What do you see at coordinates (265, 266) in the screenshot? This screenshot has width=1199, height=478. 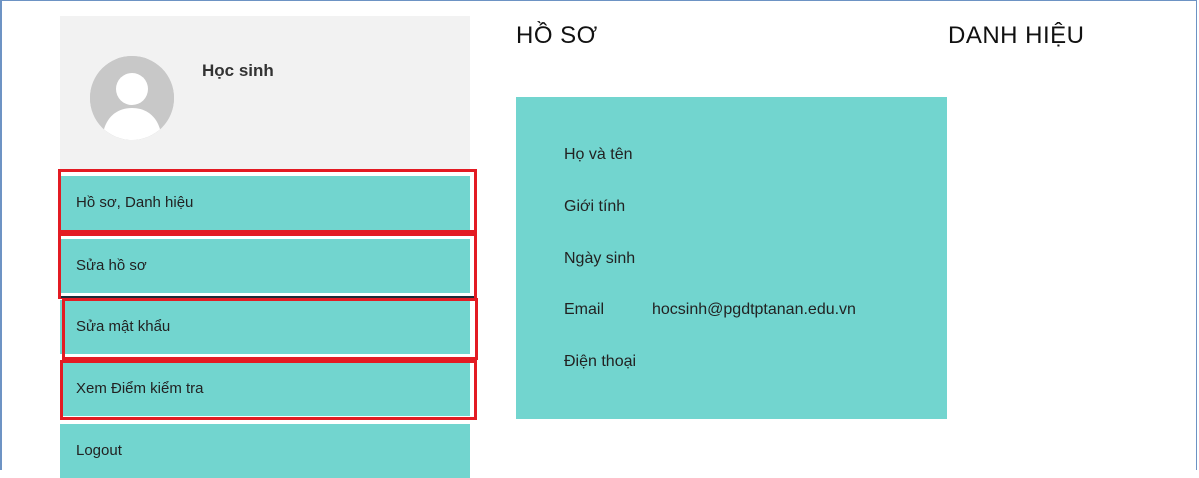 I see `menu-item-edit-profile: Sửa hồ sơ` at bounding box center [265, 266].